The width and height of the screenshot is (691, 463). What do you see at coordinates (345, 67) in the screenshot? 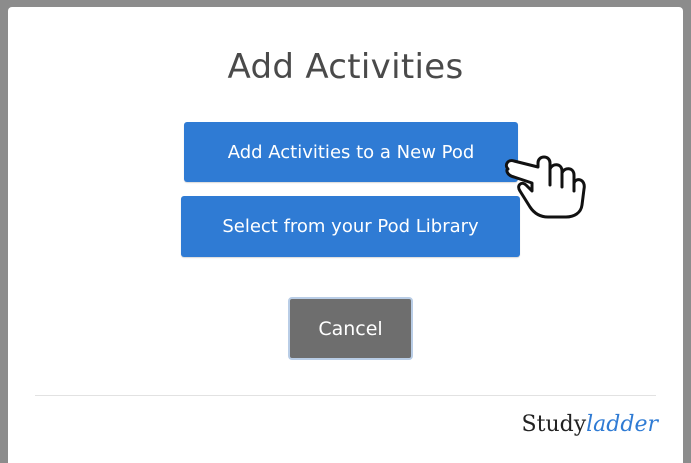
I see `dialog-title: Add Activities` at bounding box center [345, 67].